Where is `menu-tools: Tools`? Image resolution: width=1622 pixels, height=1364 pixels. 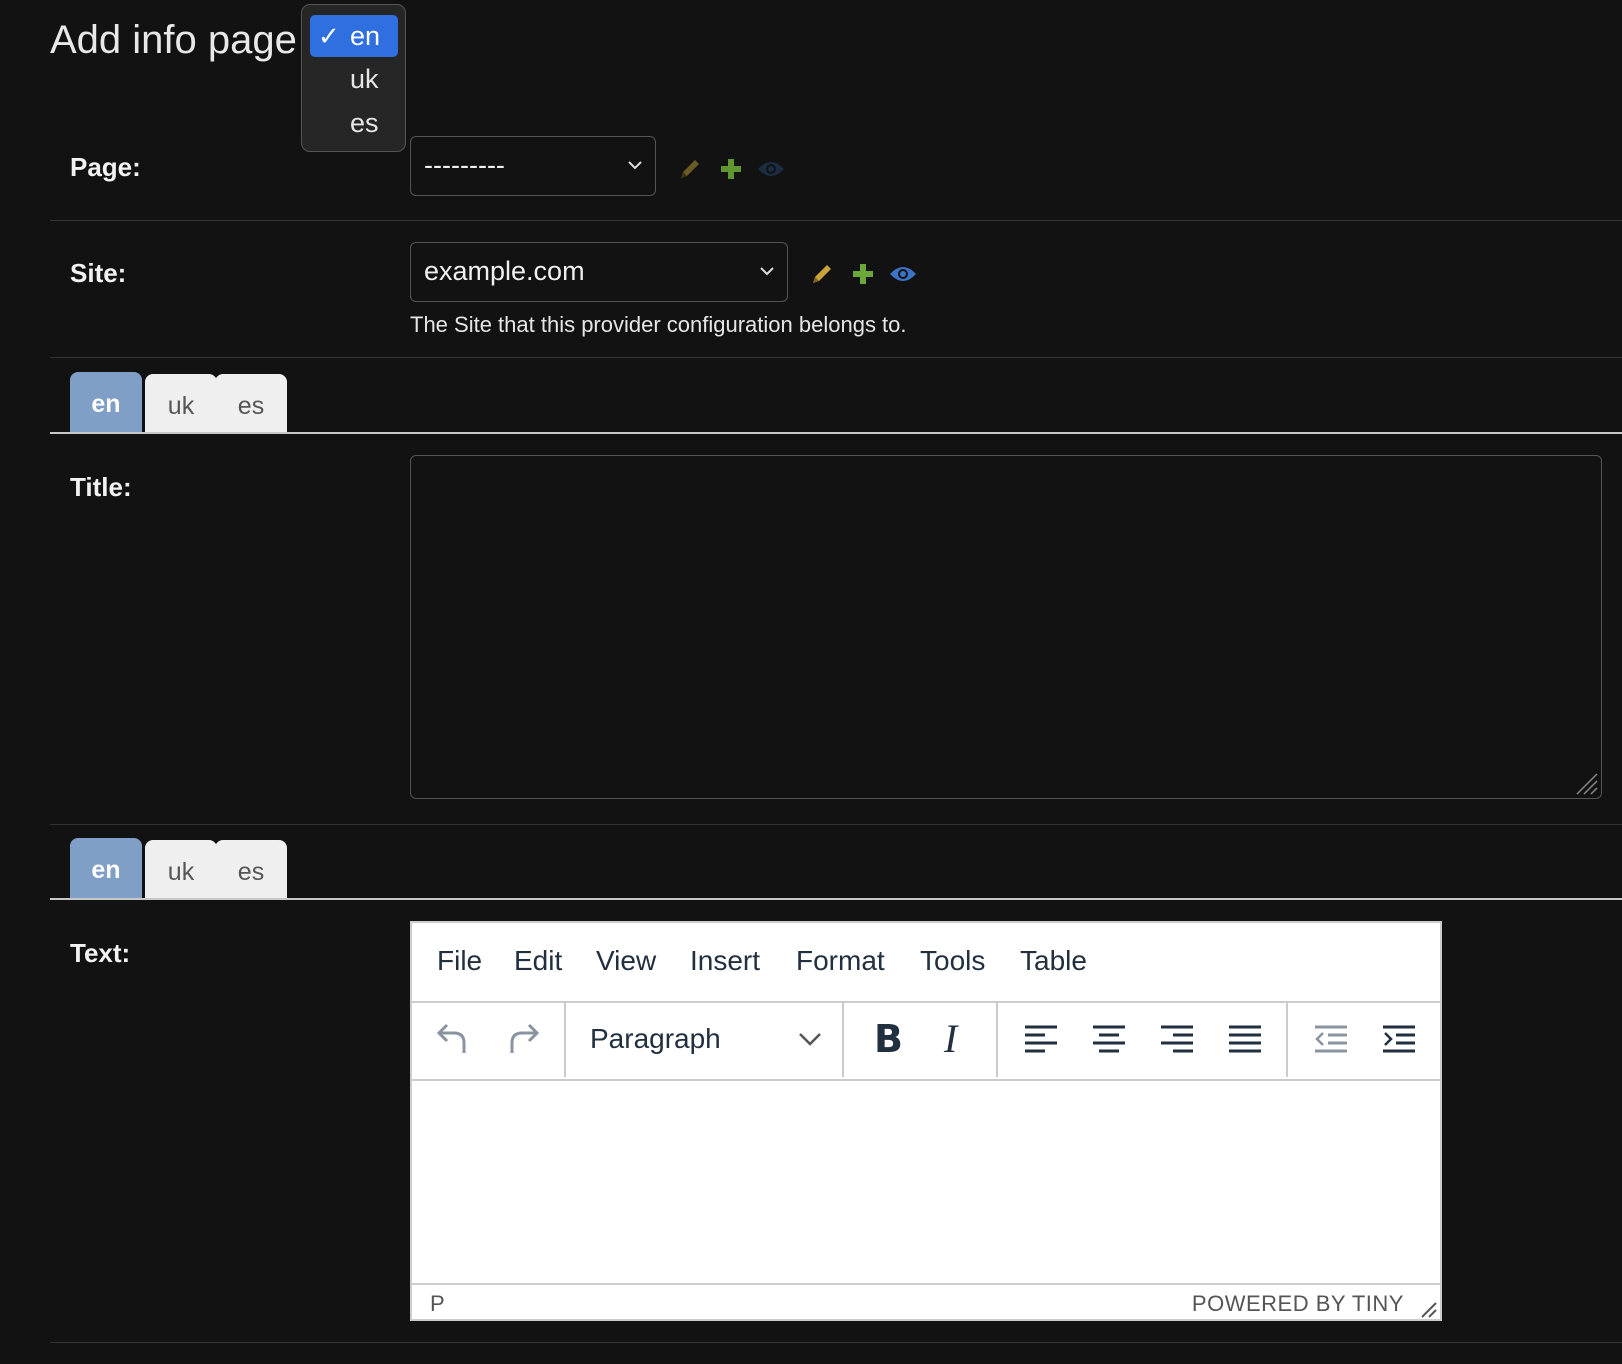 menu-tools: Tools is located at coordinates (952, 961).